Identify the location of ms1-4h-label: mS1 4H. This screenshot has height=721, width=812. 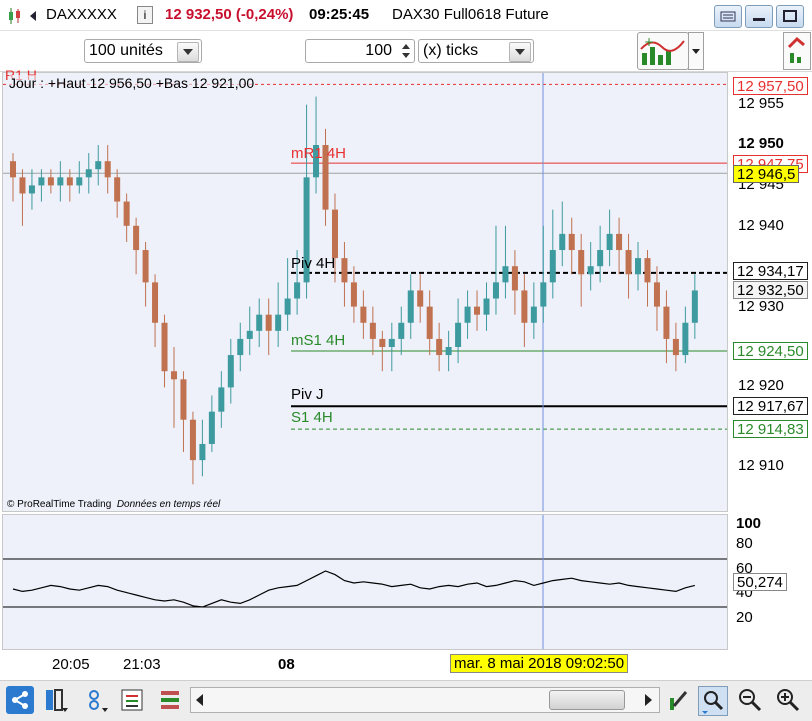
(318, 340).